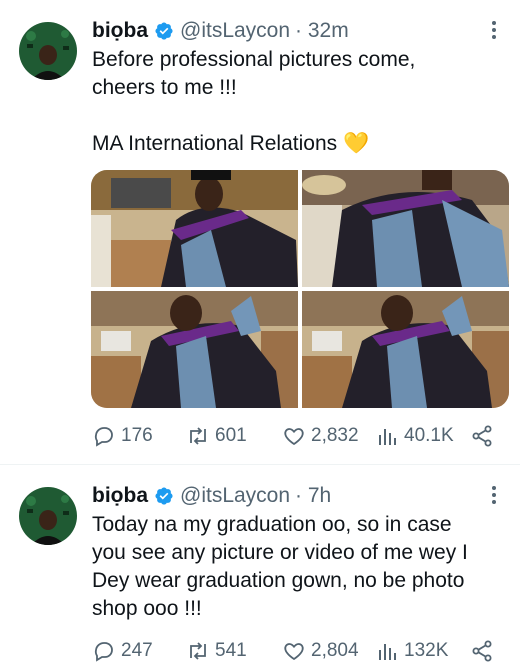 The image size is (520, 669). I want to click on reply-button: 176, so click(122, 436).